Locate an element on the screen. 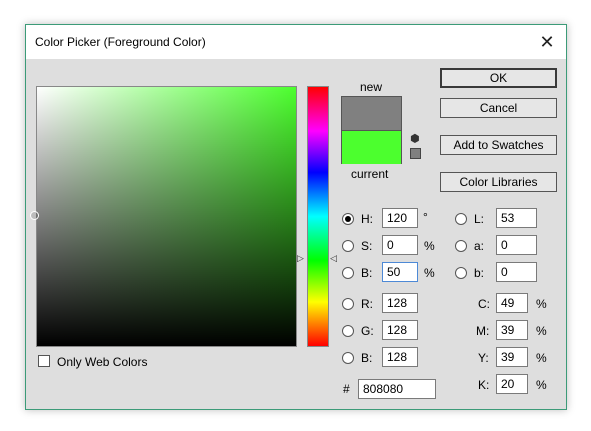 The height and width of the screenshot is (431, 591). lab-b-label: b: is located at coordinates (479, 273).